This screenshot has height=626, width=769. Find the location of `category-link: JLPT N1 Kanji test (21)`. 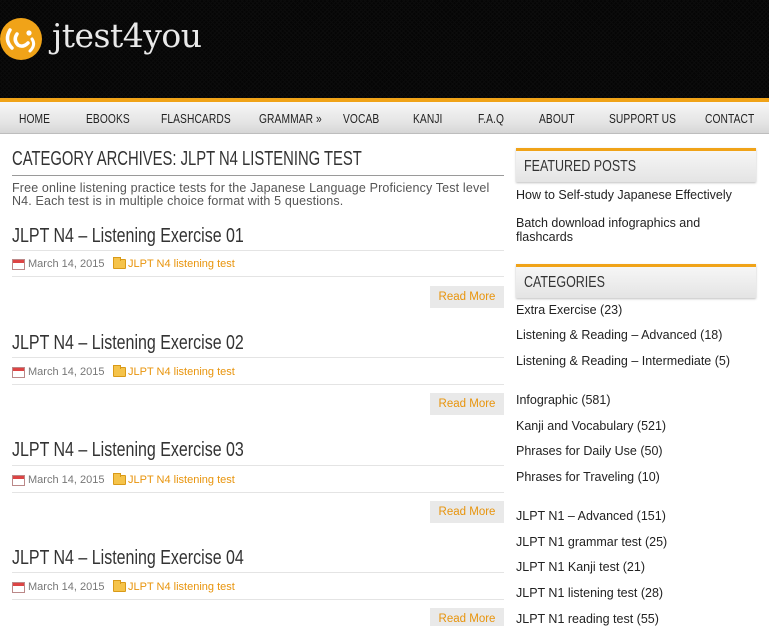

category-link: JLPT N1 Kanji test (21) is located at coordinates (580, 567).